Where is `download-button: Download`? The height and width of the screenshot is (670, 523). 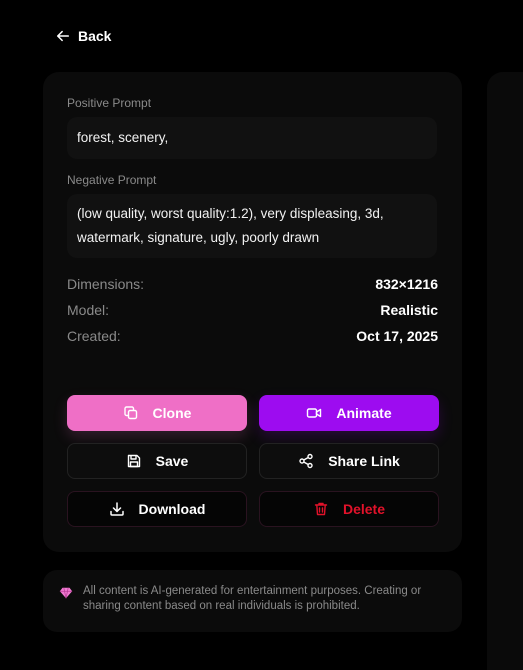
download-button: Download is located at coordinates (157, 509).